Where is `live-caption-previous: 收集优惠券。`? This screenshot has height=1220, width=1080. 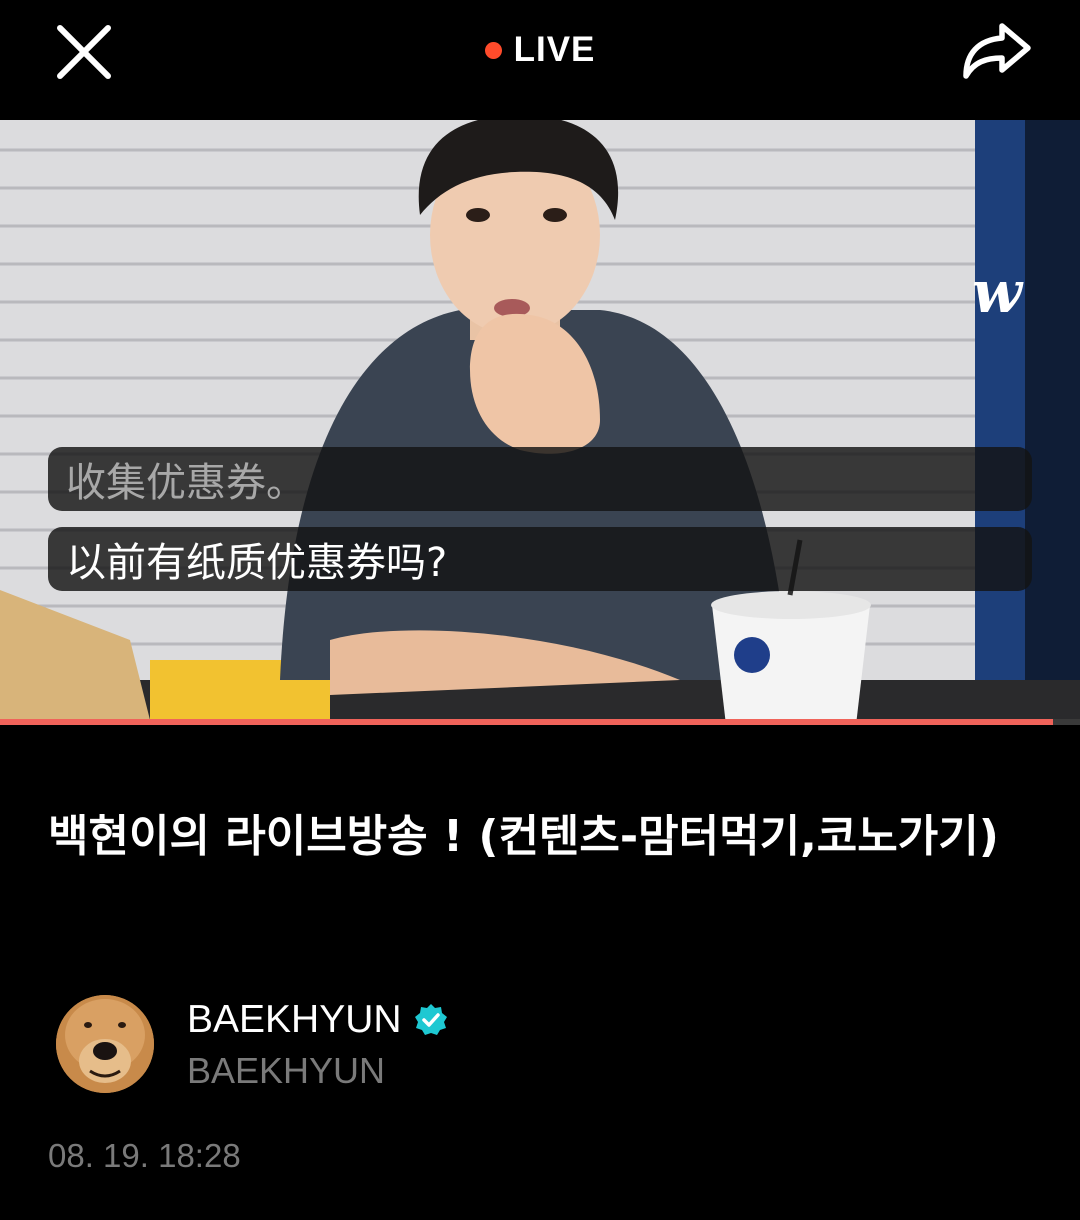 live-caption-previous: 收集优惠券。 is located at coordinates (540, 479).